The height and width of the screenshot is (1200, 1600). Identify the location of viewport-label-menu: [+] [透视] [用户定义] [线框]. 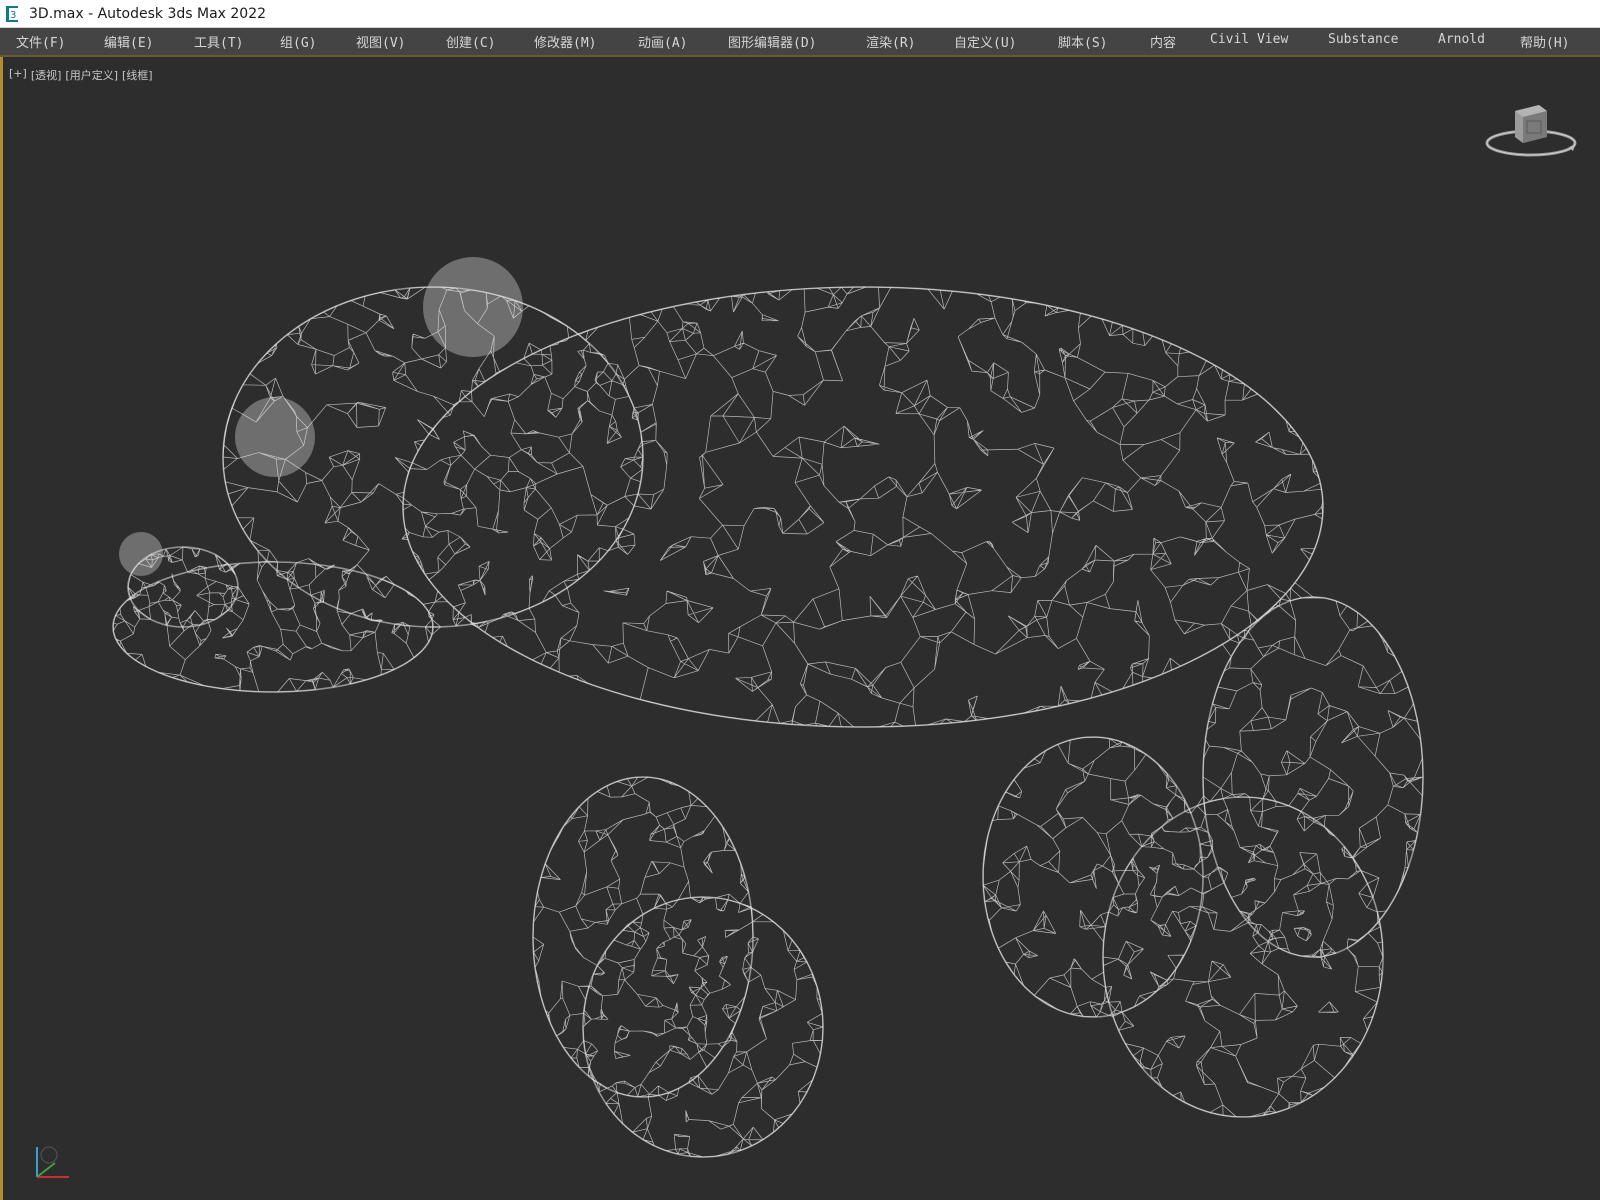
(81, 75).